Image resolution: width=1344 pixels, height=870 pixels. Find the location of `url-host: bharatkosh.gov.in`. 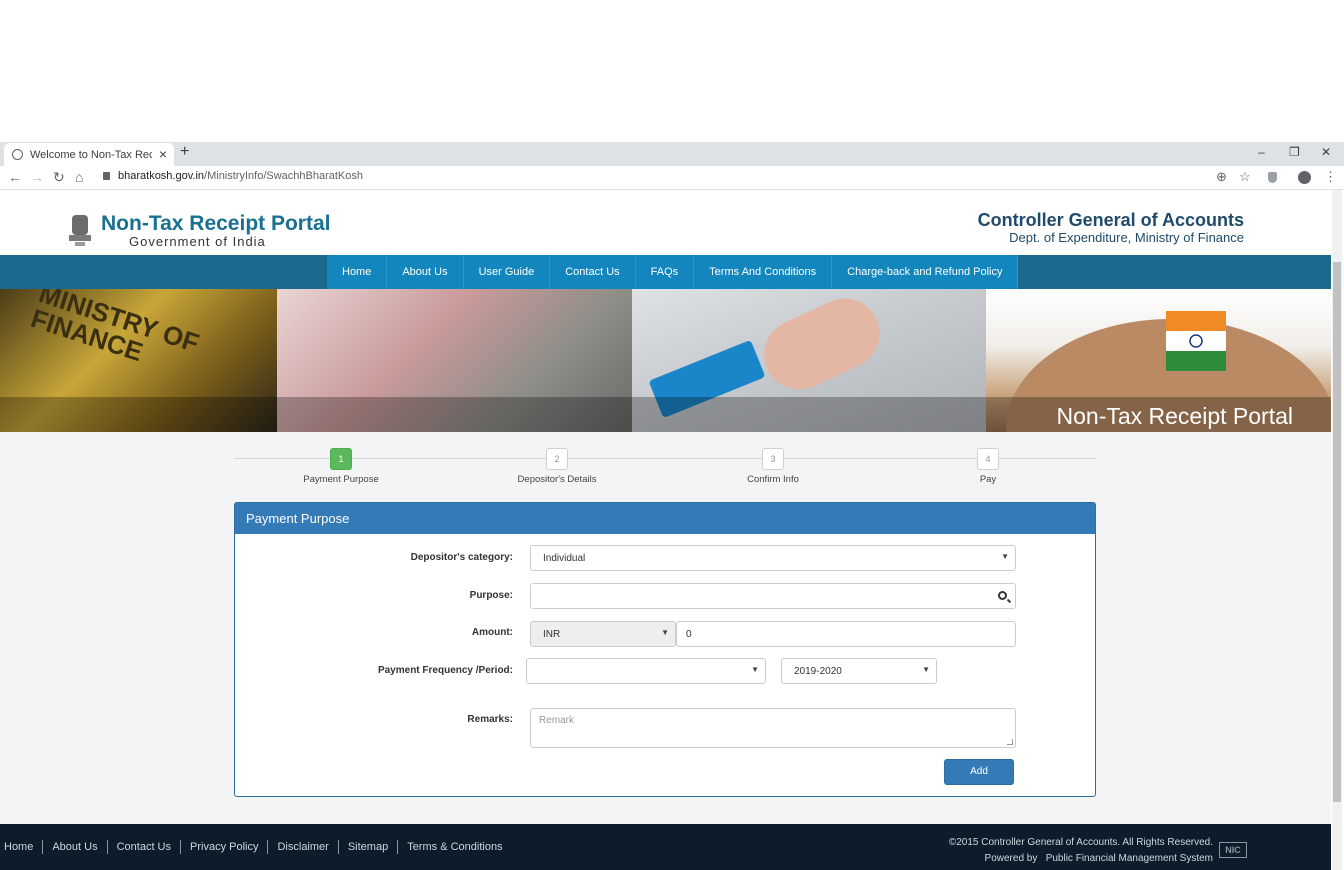

url-host: bharatkosh.gov.in is located at coordinates (161, 176).